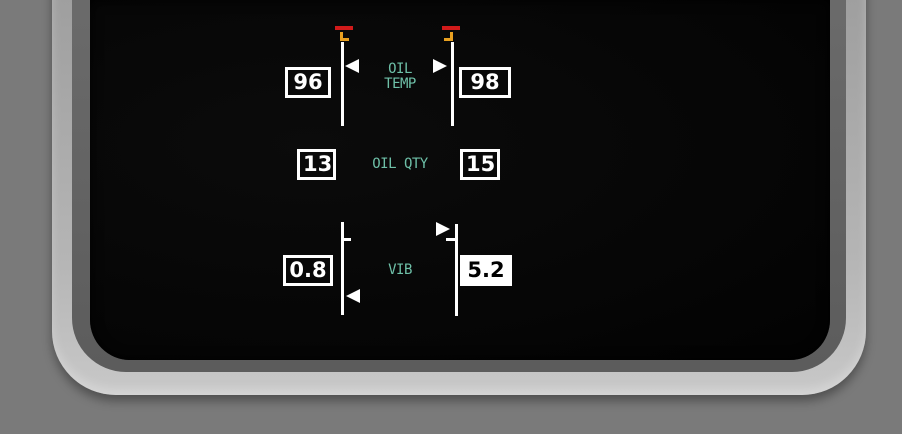 This screenshot has height=434, width=902. I want to click on oil-temp-right-redline, so click(451, 28).